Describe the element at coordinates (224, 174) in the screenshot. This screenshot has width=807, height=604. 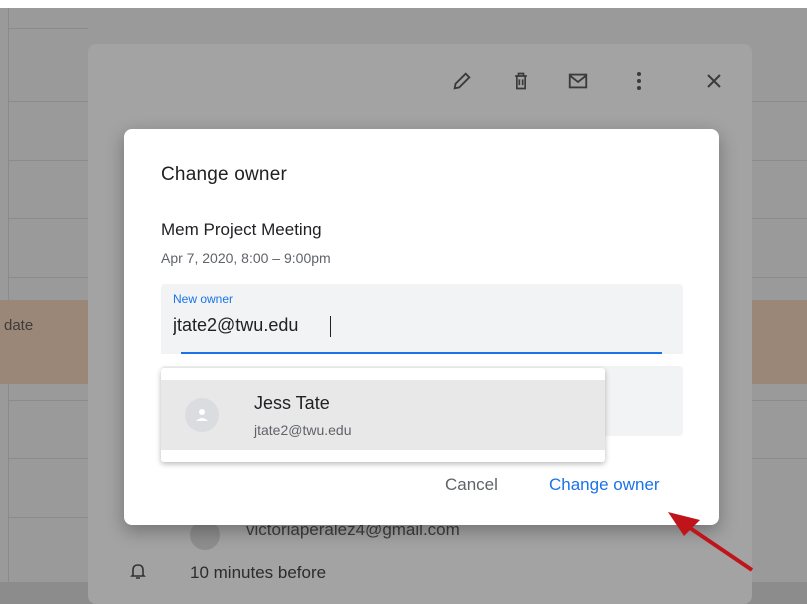
I see `dialog-title: Change owner` at that location.